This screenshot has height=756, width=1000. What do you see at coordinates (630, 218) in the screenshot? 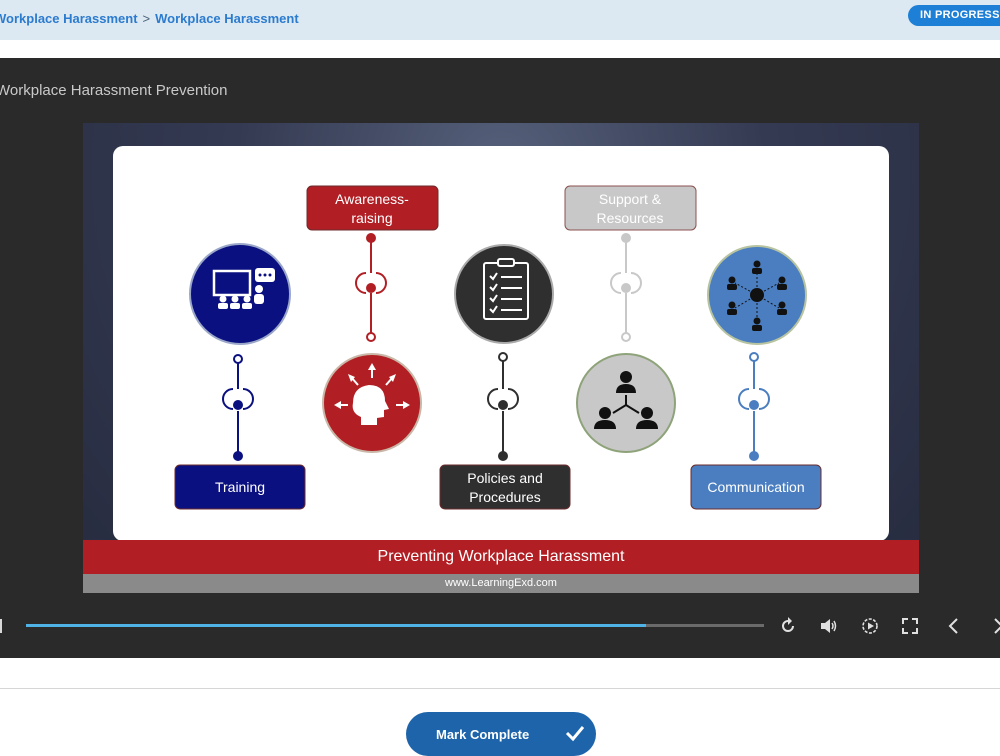
I see `support-label-line2: Resources` at bounding box center [630, 218].